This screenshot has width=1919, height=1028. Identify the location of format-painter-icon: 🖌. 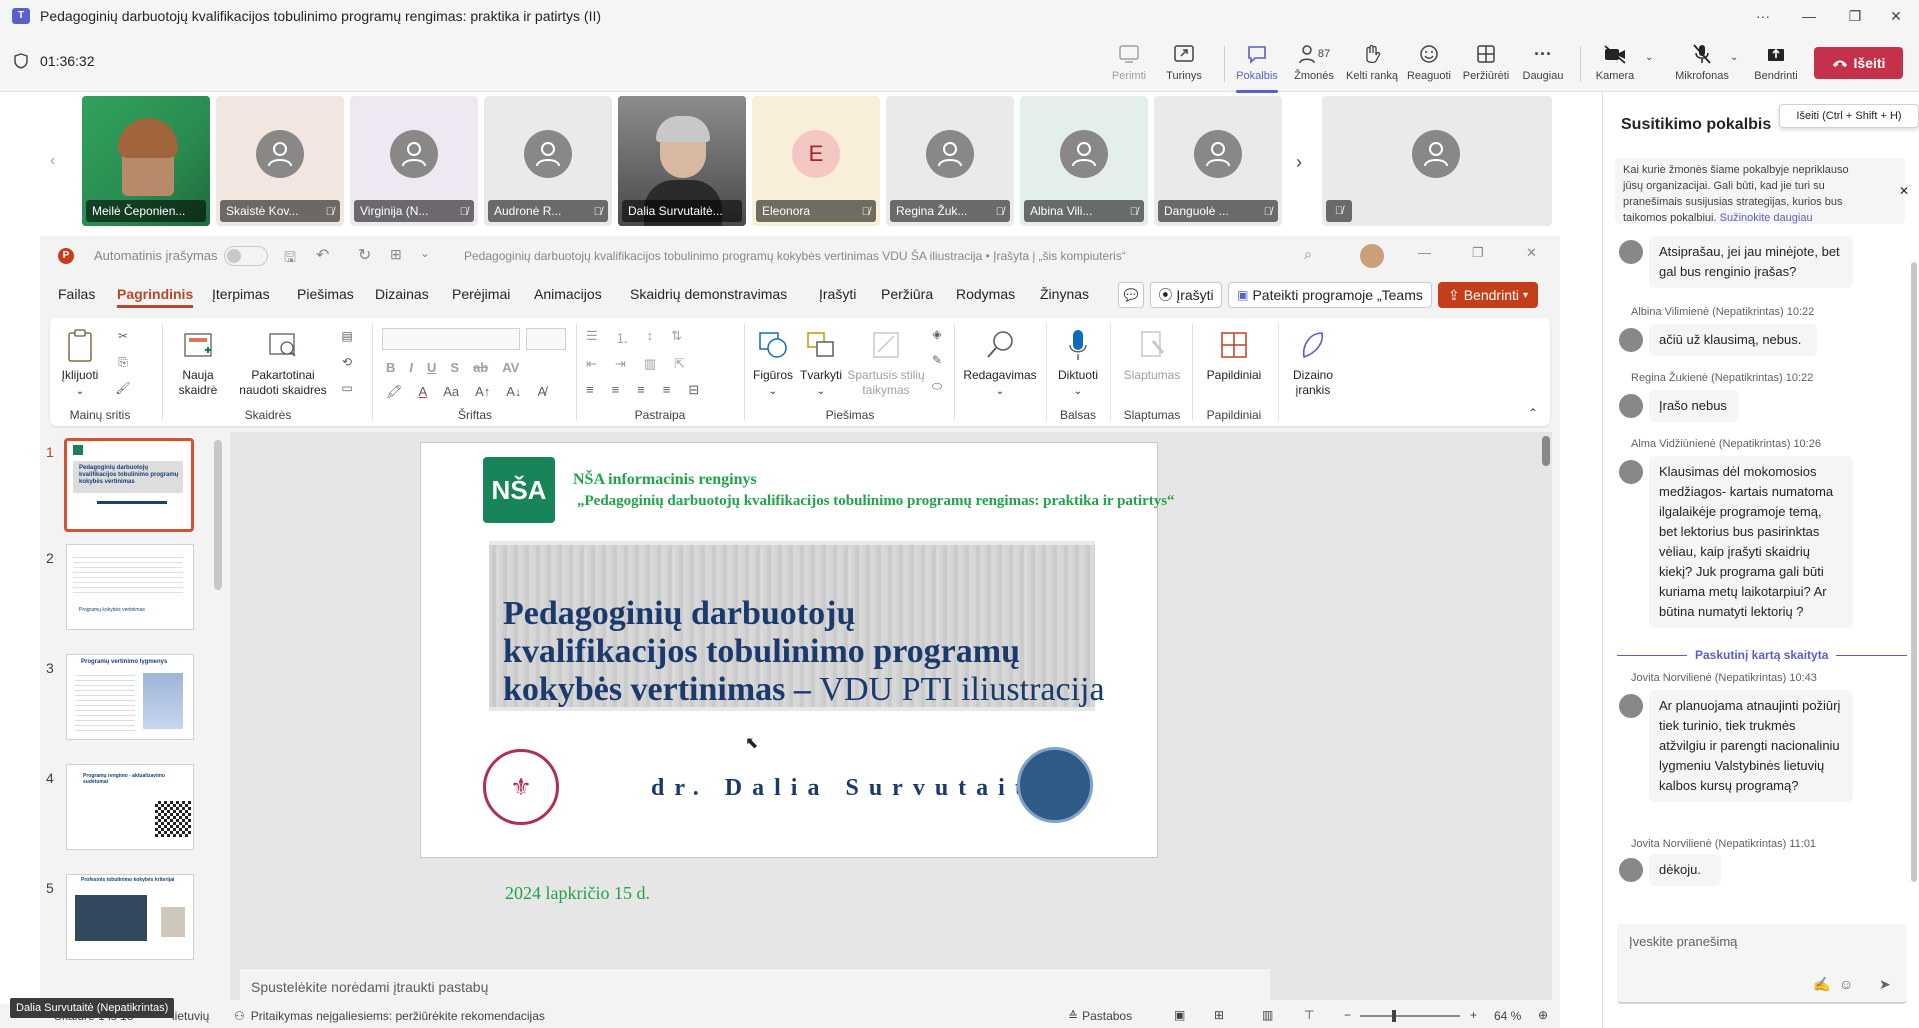
(123, 388).